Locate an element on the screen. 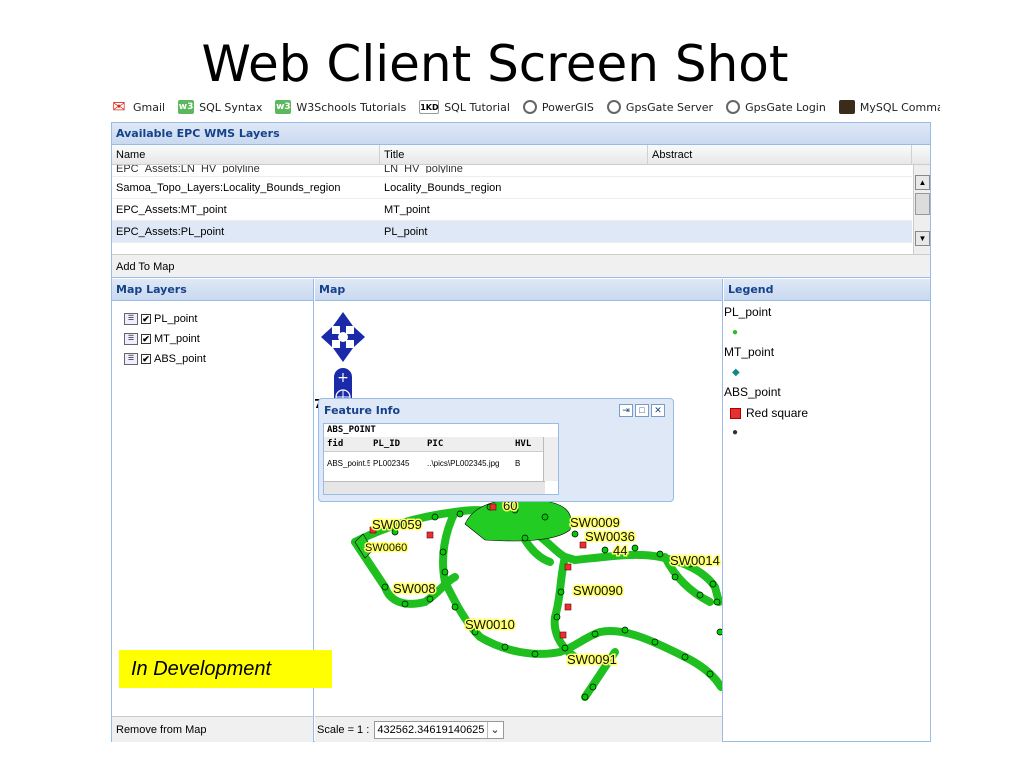 The image size is (1024, 768). scale-label: Scale = 1 : is located at coordinates (343, 730).